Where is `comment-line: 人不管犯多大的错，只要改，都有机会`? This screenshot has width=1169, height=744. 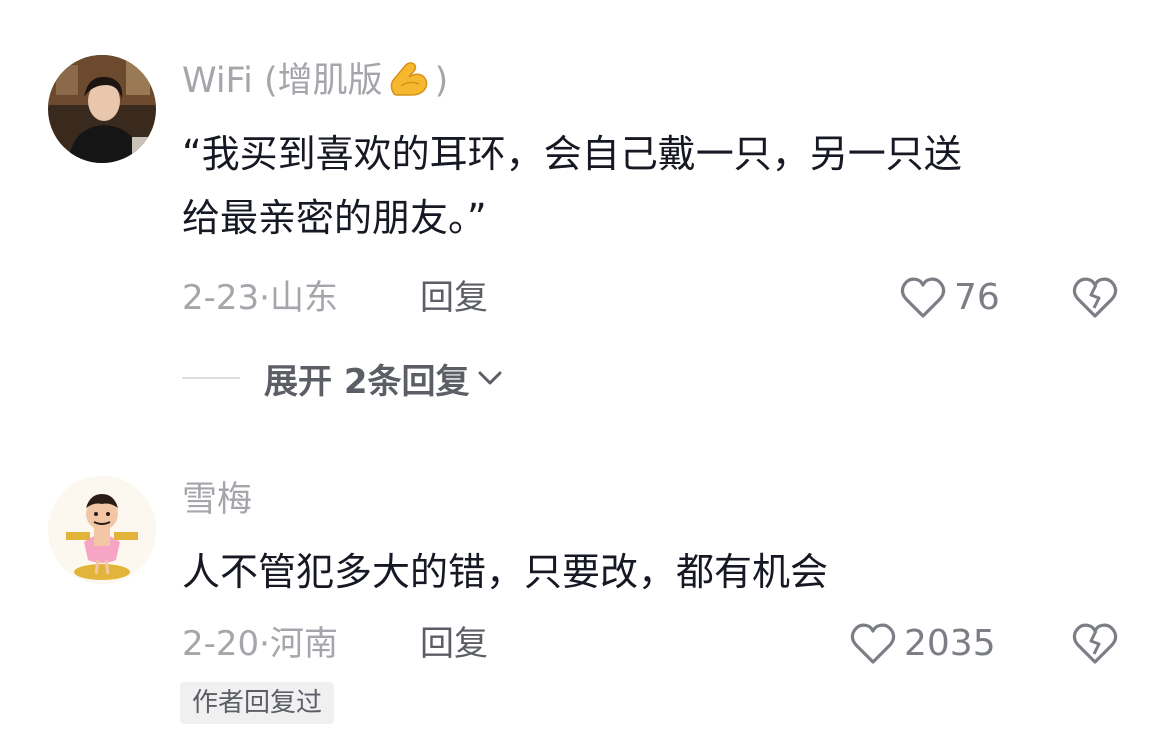
comment-line: 人不管犯多大的错，只要改，都有机会 is located at coordinates (505, 572).